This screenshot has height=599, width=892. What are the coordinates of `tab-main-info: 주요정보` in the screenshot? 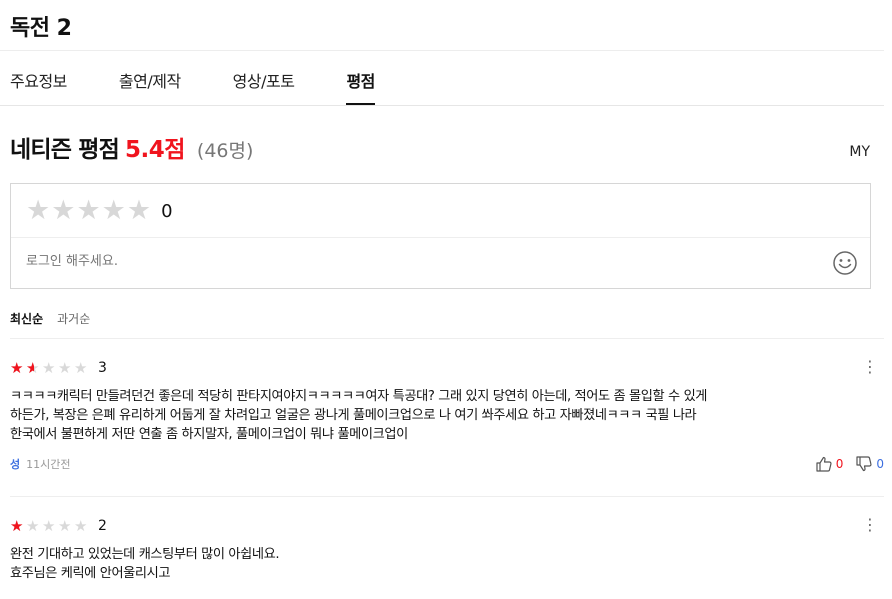 It's located at (38, 87).